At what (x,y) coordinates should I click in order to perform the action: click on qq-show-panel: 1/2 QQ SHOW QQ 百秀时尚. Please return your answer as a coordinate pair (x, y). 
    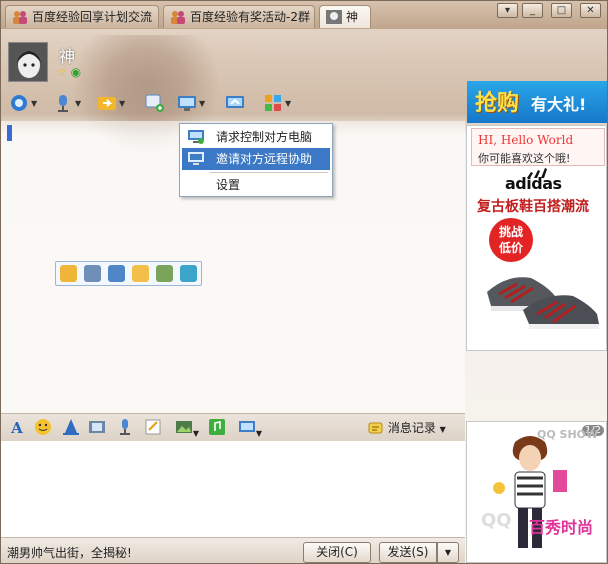
    Looking at the image, I should click on (536, 492).